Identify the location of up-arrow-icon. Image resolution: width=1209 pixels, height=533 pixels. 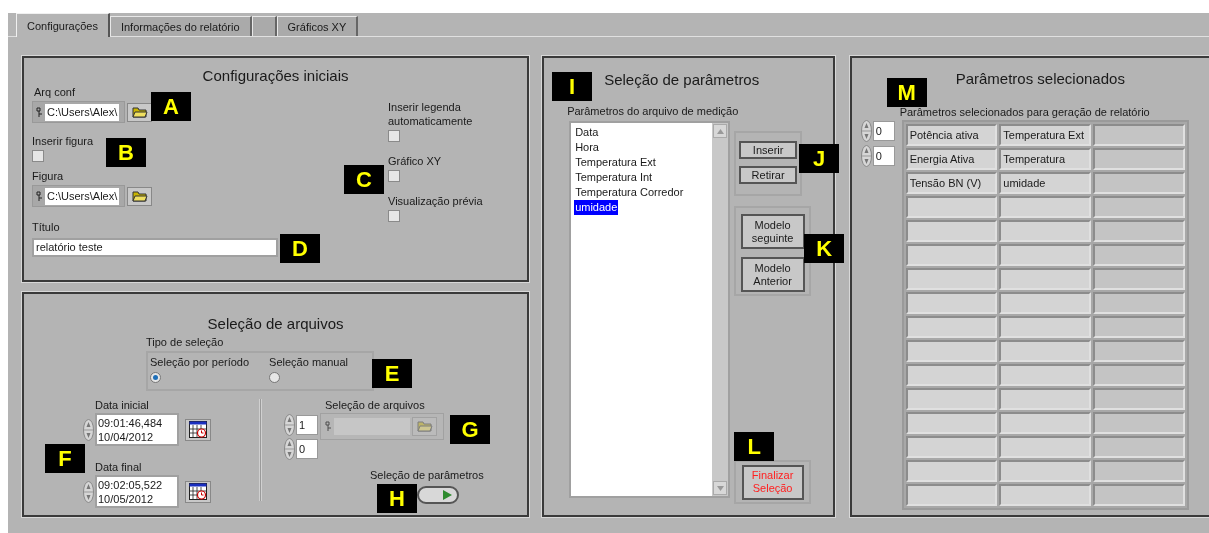
(720, 131).